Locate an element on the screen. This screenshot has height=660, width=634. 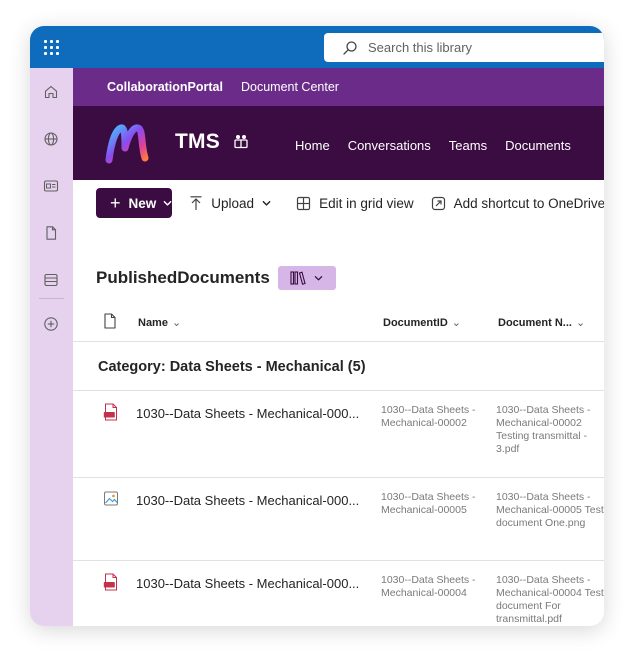
add-shortcut-button: Add shortcut to OneDrive is located at coordinates (517, 203).